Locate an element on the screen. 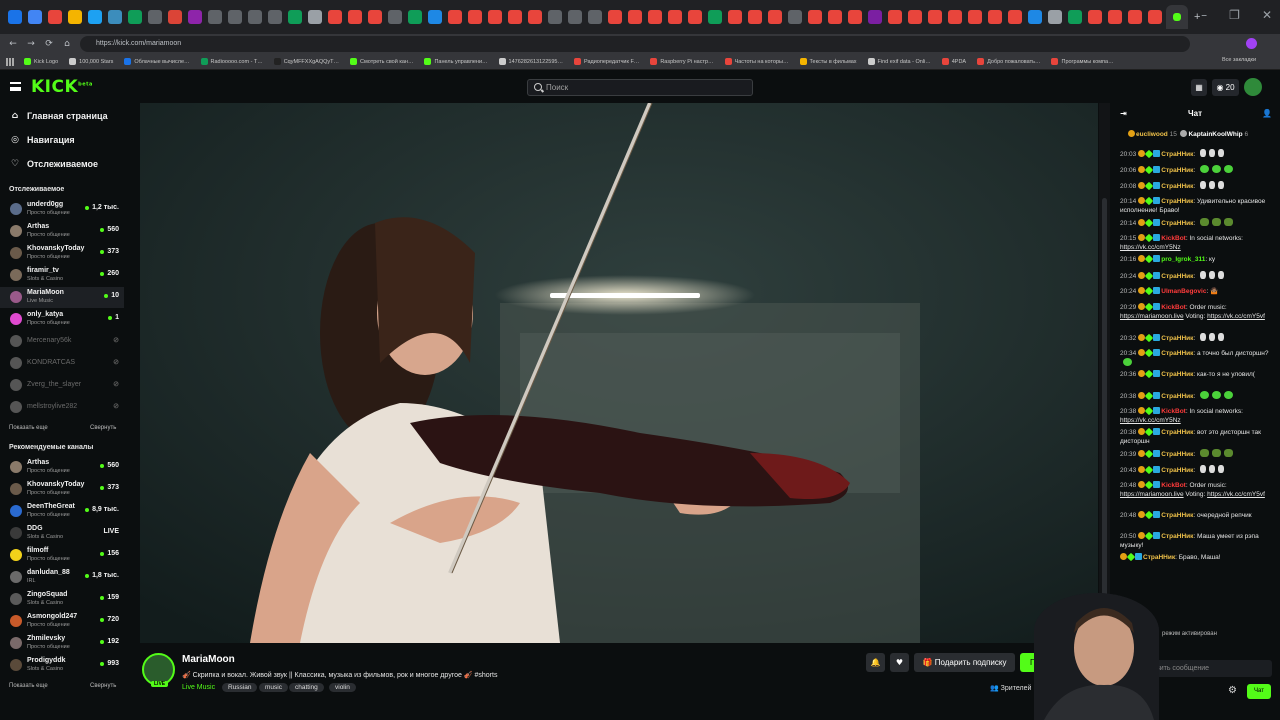 This screenshot has width=1280, height=720. sidebar-channel: MariaMoon Live Music 10 is located at coordinates (62, 297).